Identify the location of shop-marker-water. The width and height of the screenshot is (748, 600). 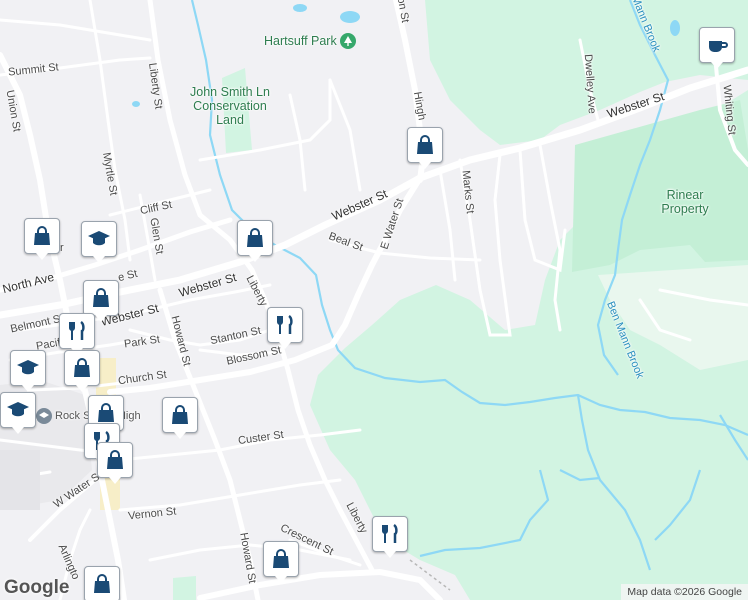
(115, 463).